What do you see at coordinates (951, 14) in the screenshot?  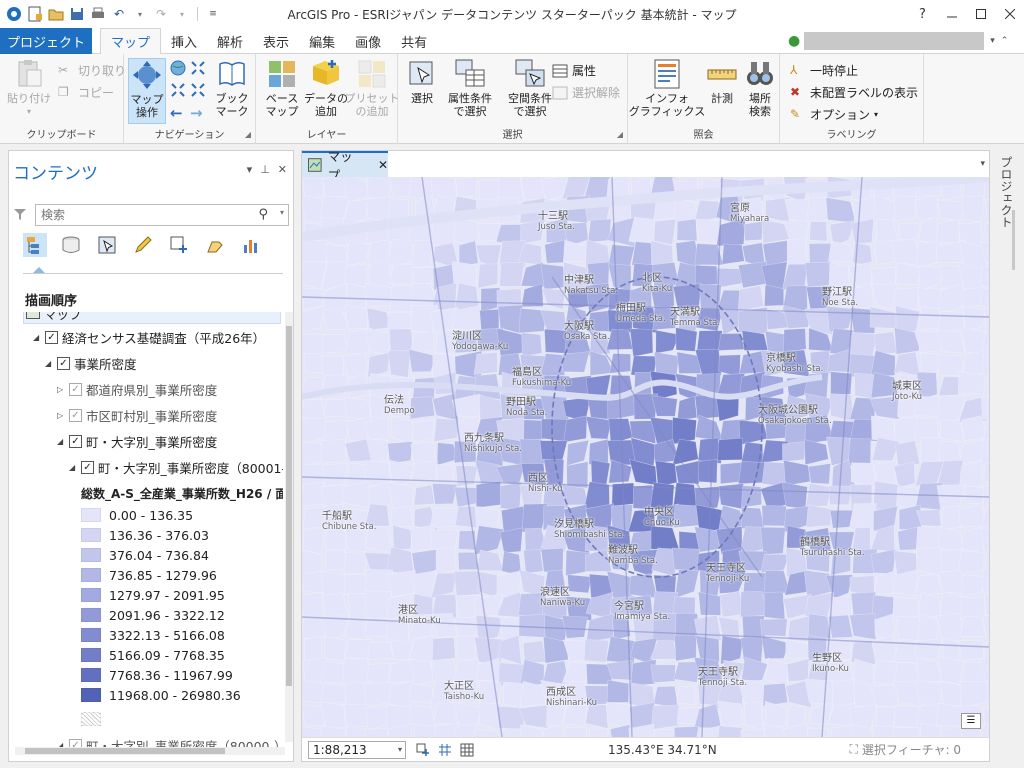 I see `minimize-button` at bounding box center [951, 14].